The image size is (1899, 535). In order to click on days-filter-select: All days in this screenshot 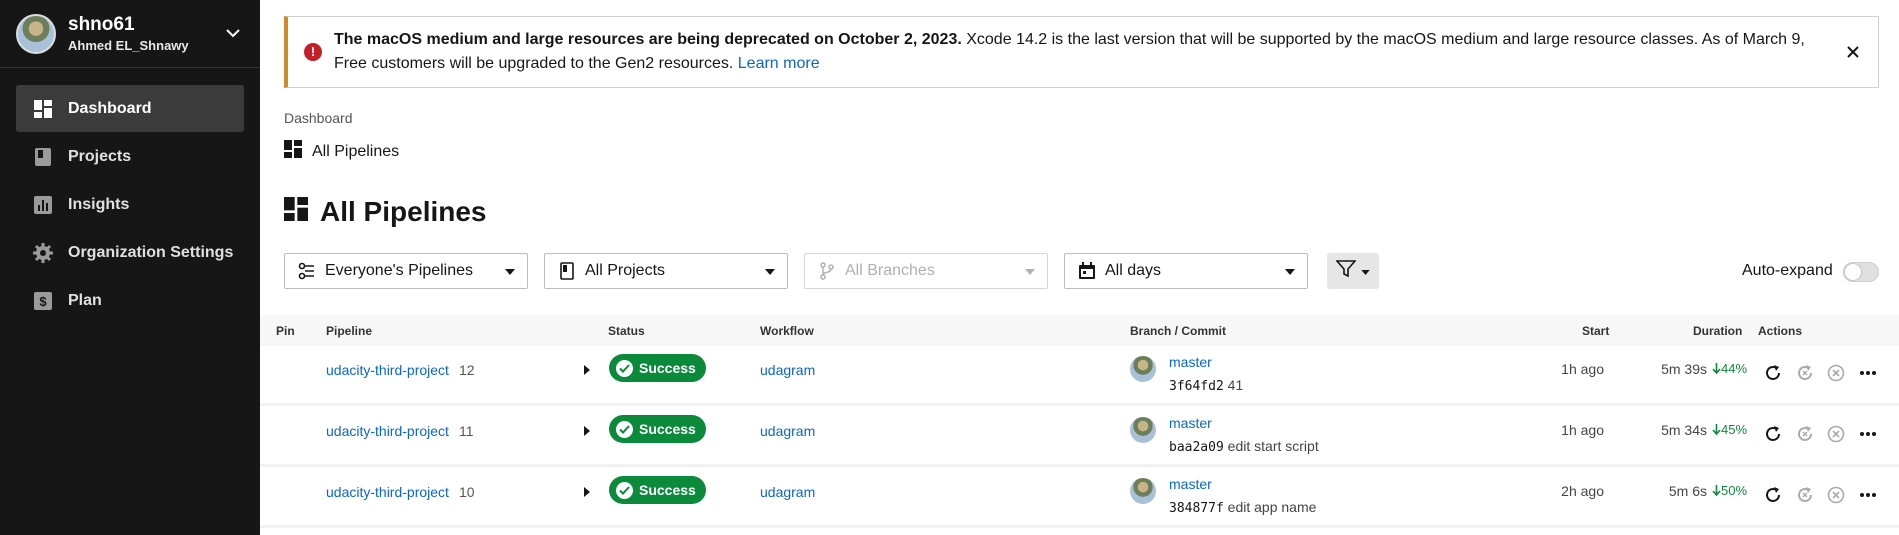, I will do `click(1186, 271)`.